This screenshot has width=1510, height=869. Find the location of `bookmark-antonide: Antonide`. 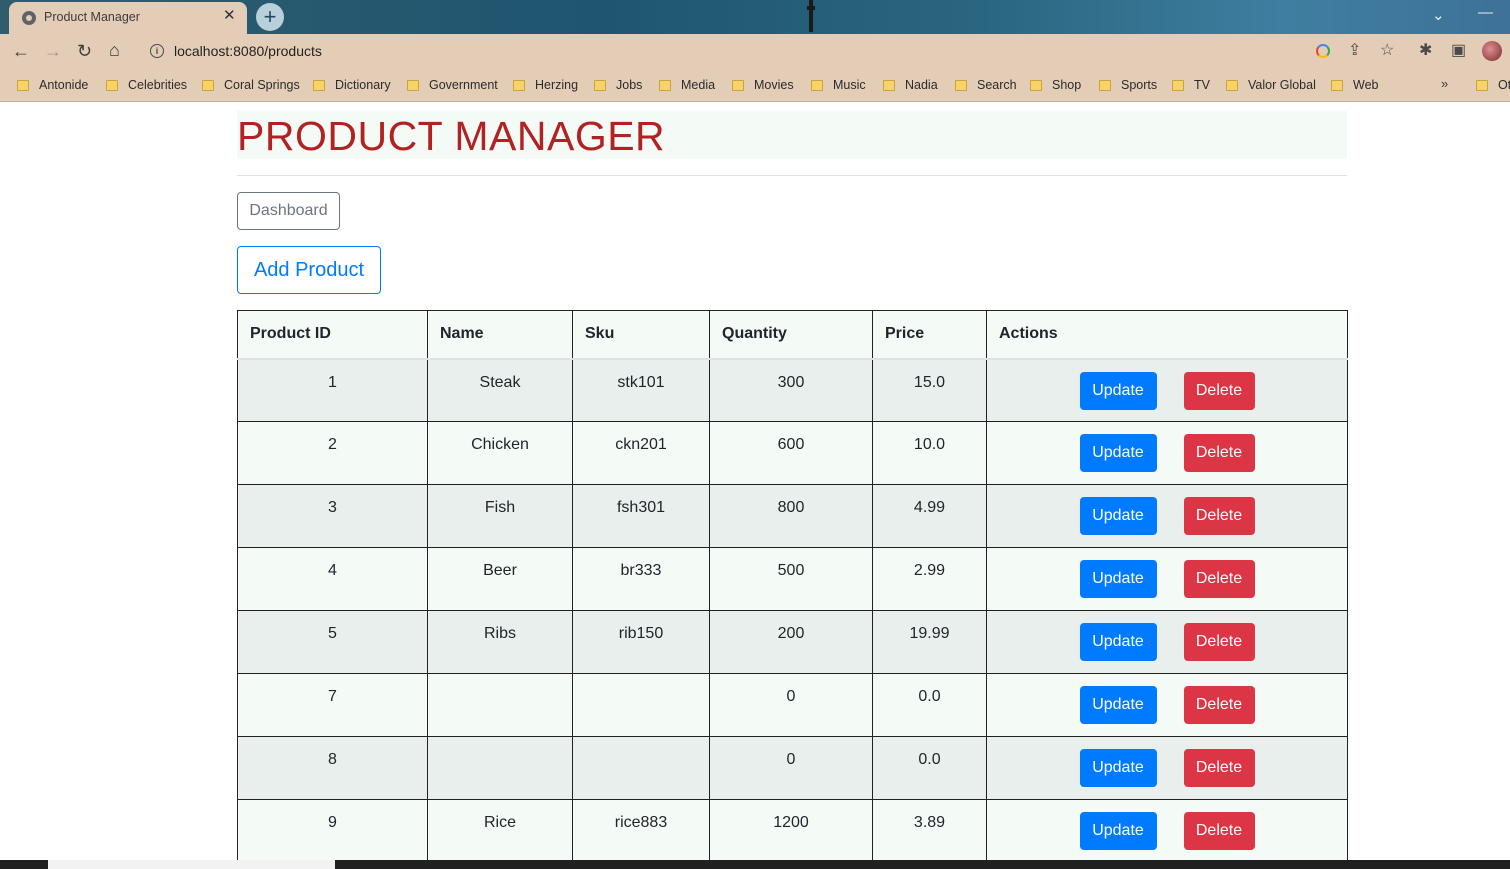

bookmark-antonide: Antonide is located at coordinates (52, 85).